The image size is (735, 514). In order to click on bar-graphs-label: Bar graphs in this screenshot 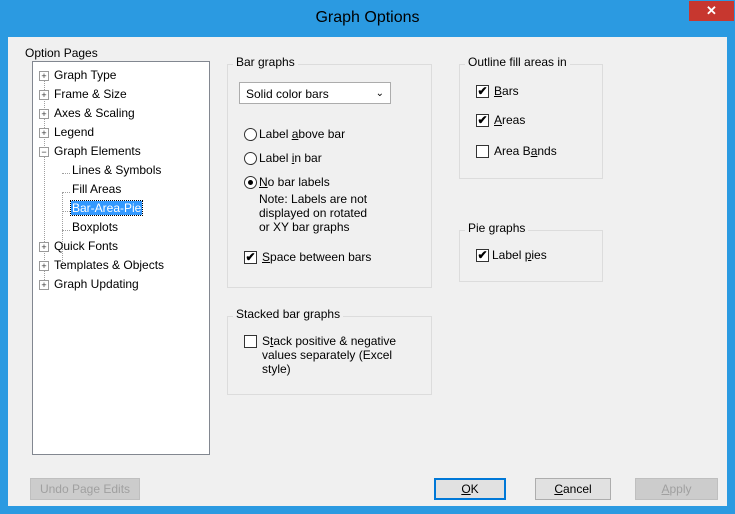, I will do `click(265, 62)`.